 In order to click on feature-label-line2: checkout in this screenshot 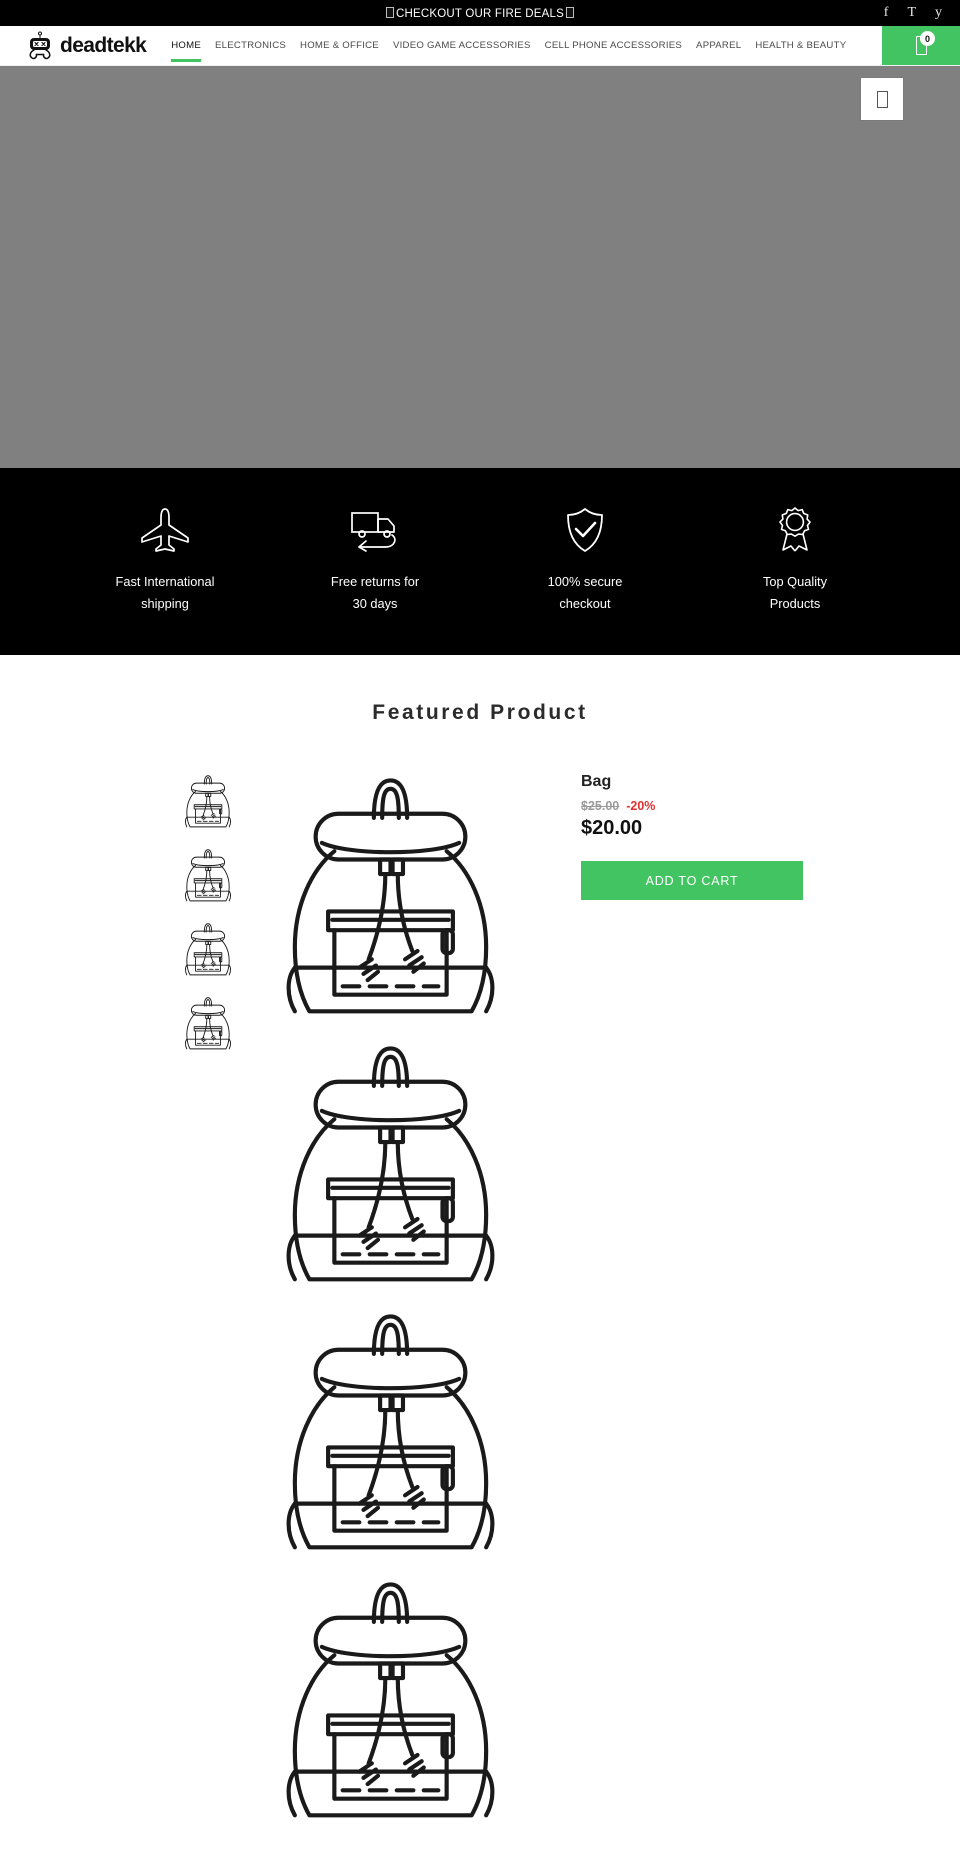, I will do `click(585, 603)`.